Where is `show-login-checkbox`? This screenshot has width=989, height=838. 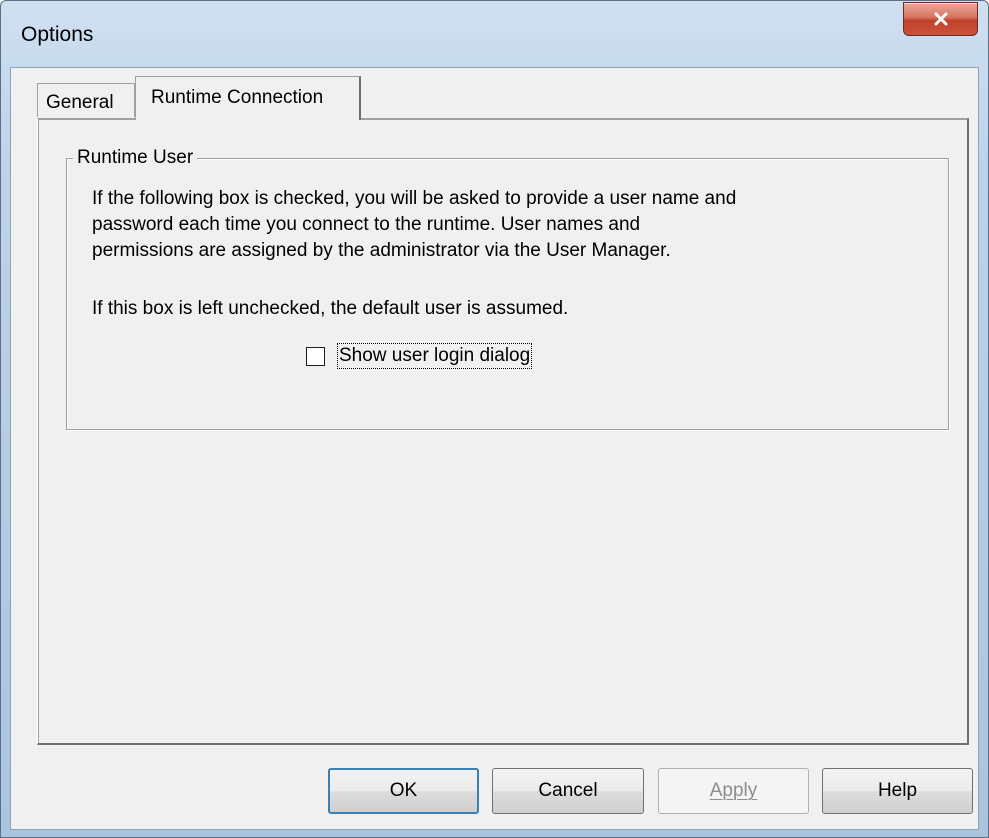 show-login-checkbox is located at coordinates (315, 356).